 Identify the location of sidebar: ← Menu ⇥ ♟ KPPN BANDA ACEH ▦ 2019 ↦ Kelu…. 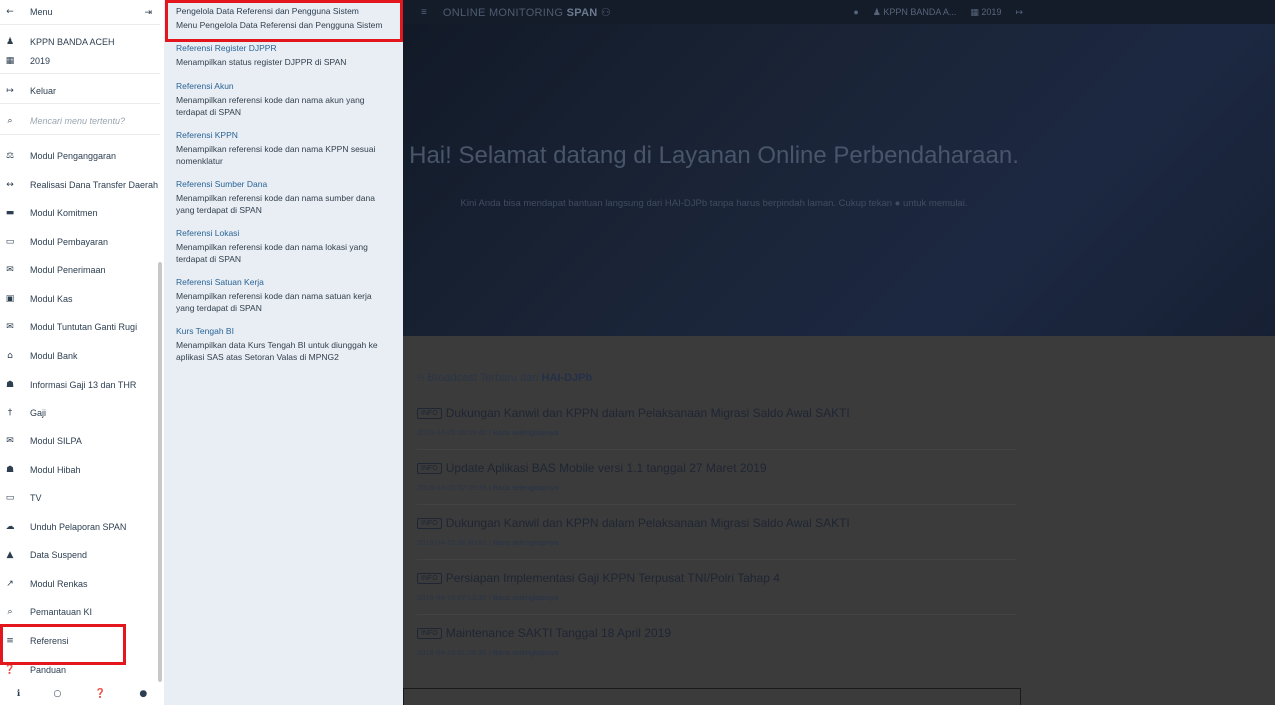
(82, 352).